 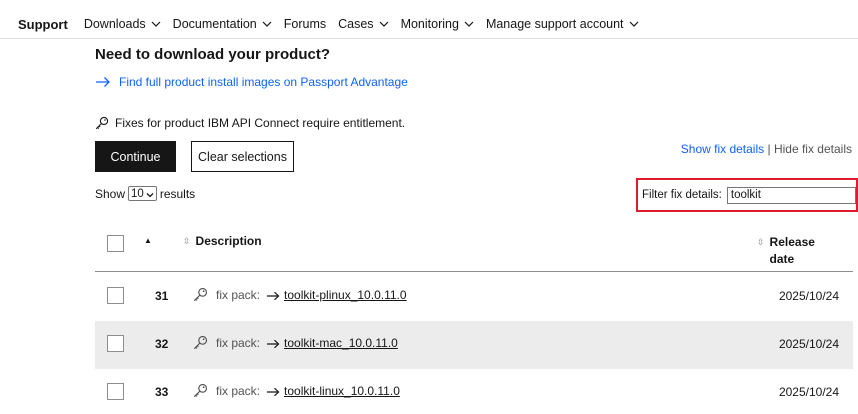 What do you see at coordinates (137, 193) in the screenshot?
I see `results-count-value: 10` at bounding box center [137, 193].